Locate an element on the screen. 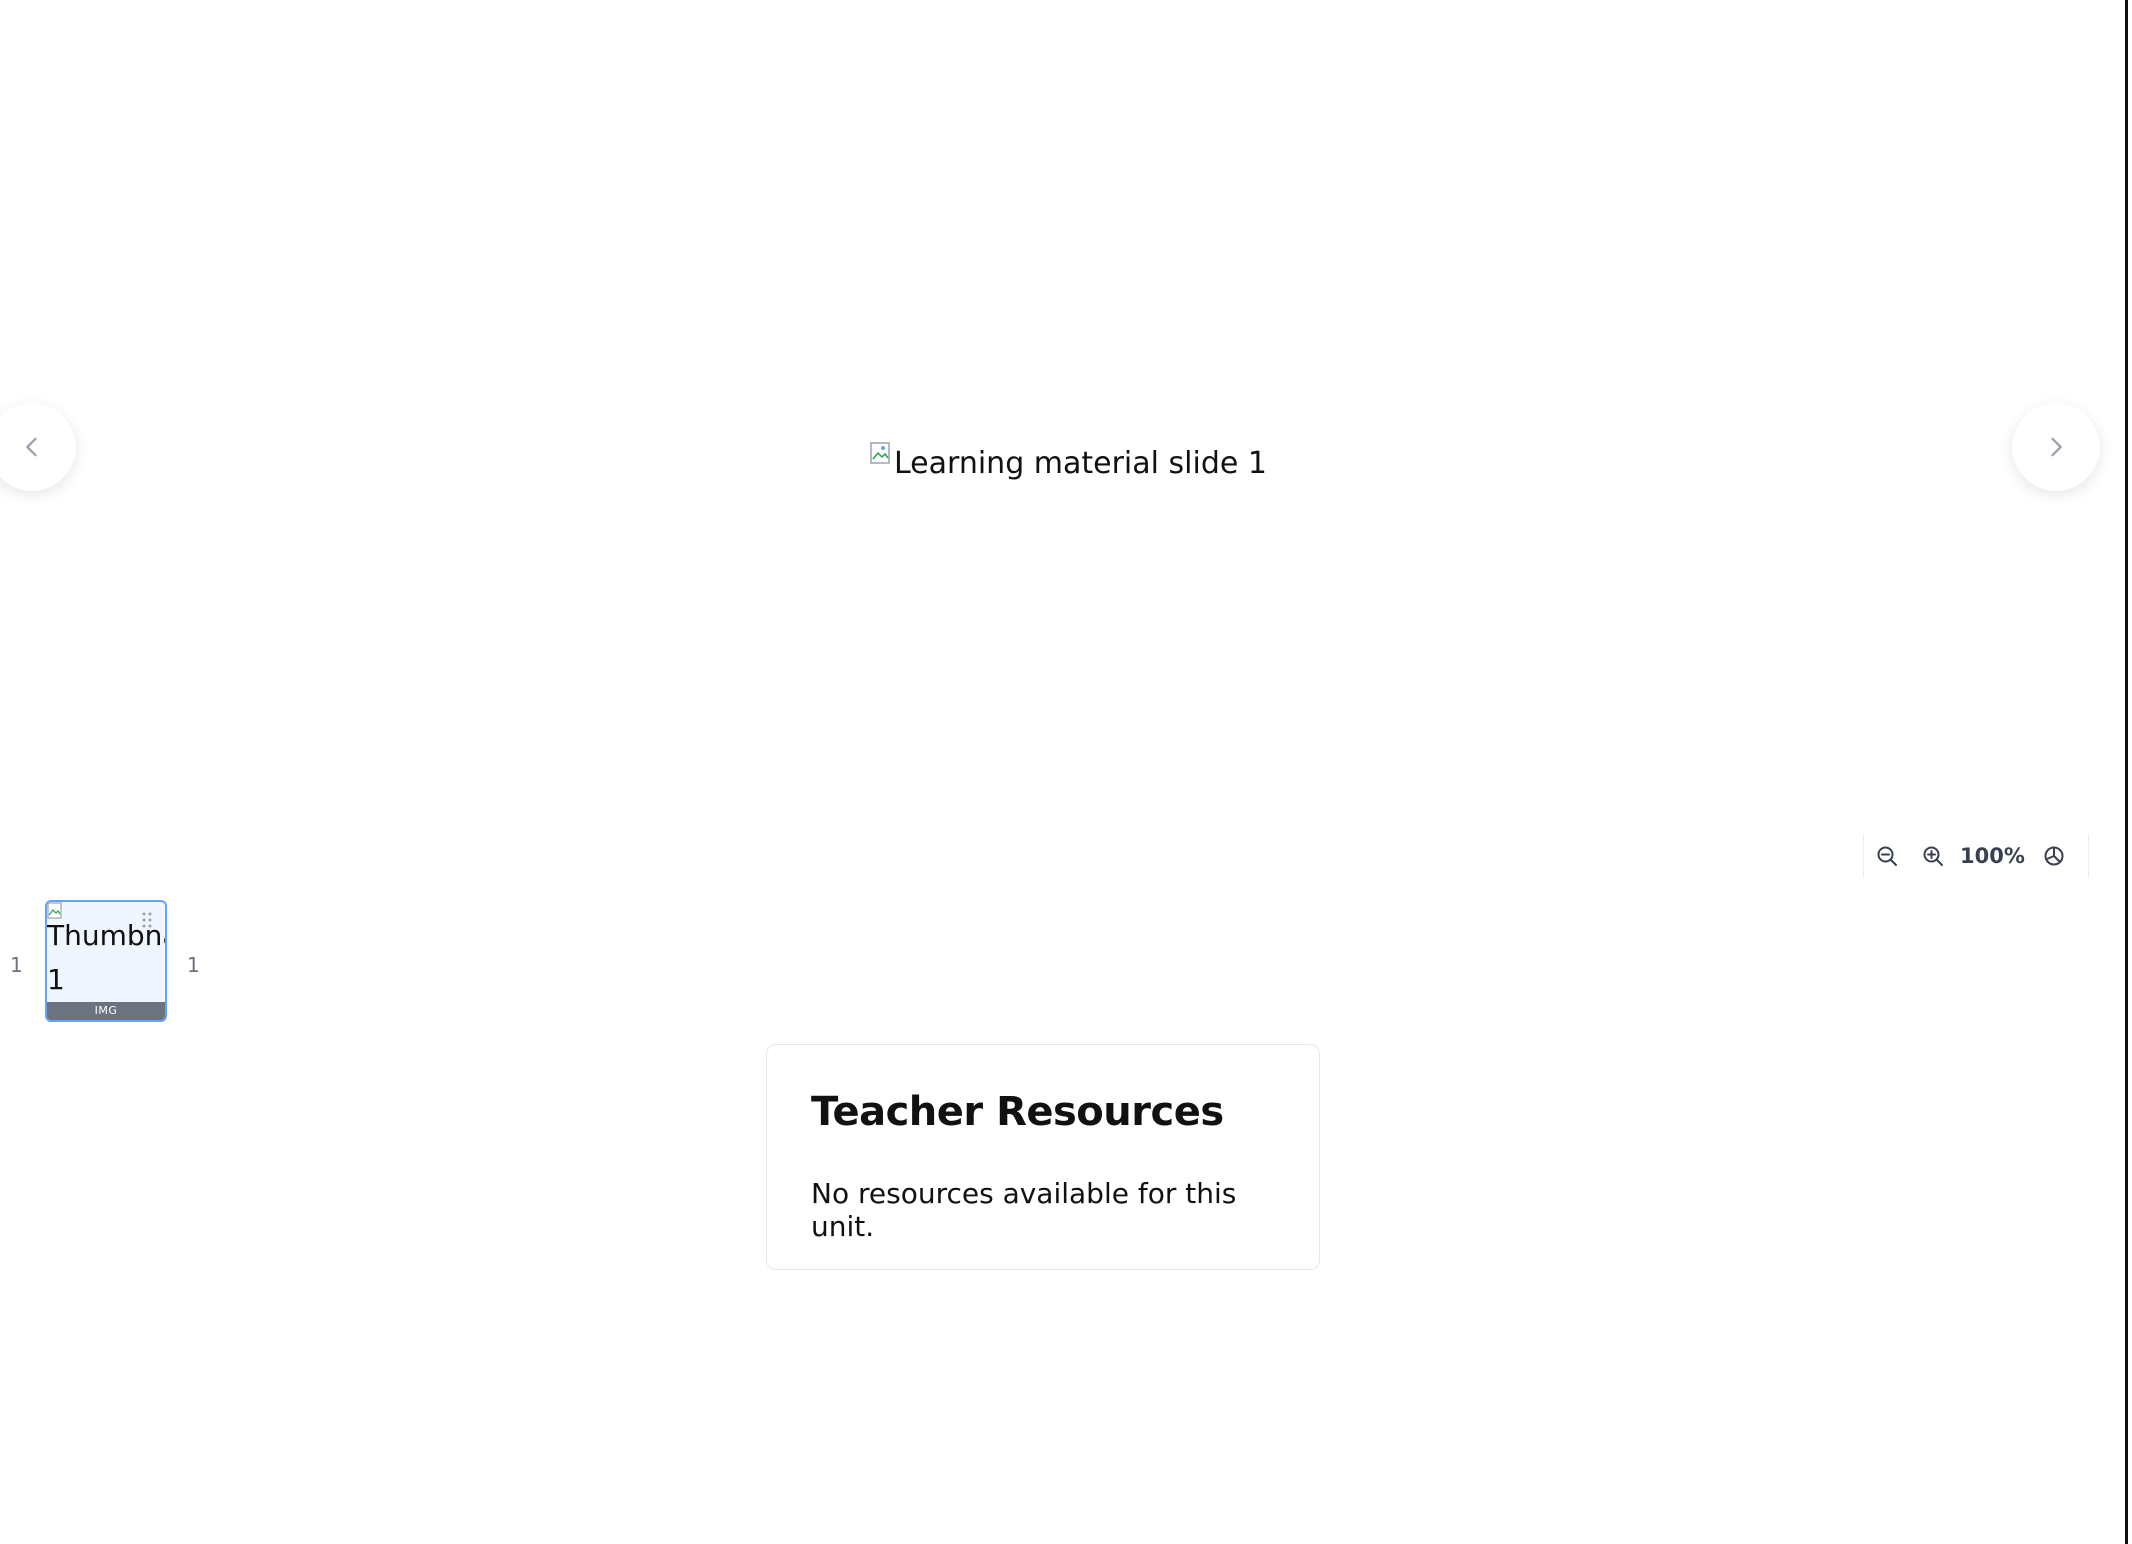 This screenshot has height=1544, width=2132. slide-image: Learning material slide 1 is located at coordinates (1068, 461).